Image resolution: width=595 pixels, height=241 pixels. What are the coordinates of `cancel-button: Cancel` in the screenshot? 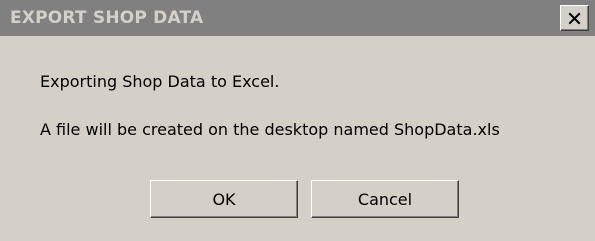 It's located at (385, 199).